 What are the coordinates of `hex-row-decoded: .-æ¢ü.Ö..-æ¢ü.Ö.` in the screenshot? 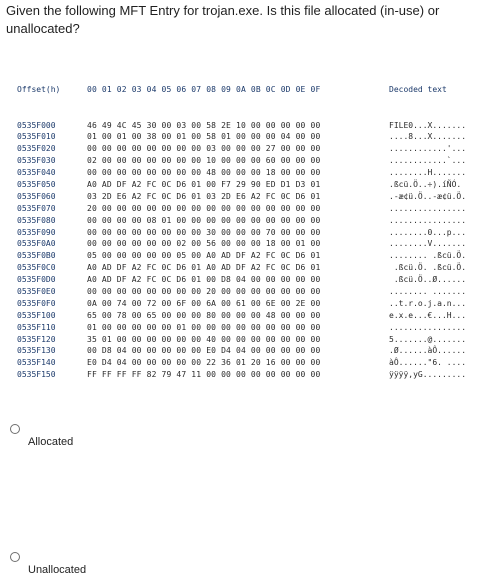 It's located at (428, 196).